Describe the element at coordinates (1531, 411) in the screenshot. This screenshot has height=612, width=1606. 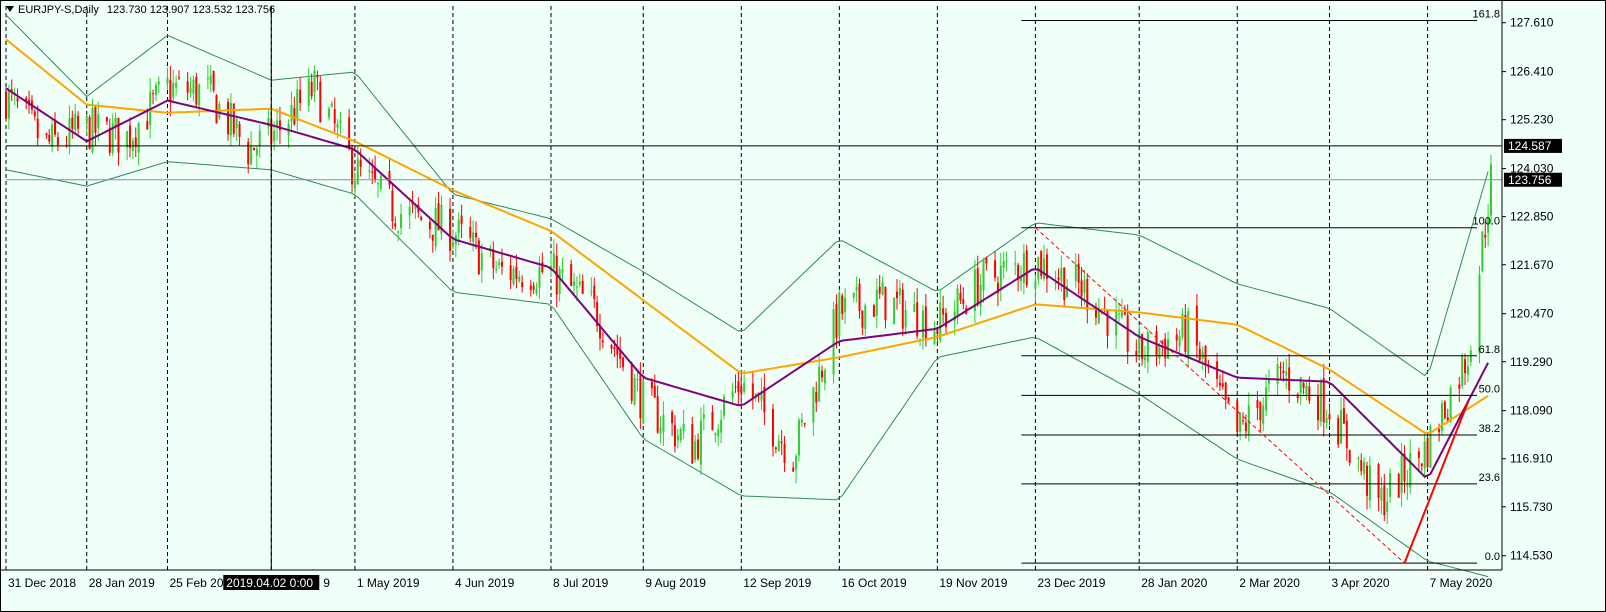
I see `y-tick-label: 118.090` at that location.